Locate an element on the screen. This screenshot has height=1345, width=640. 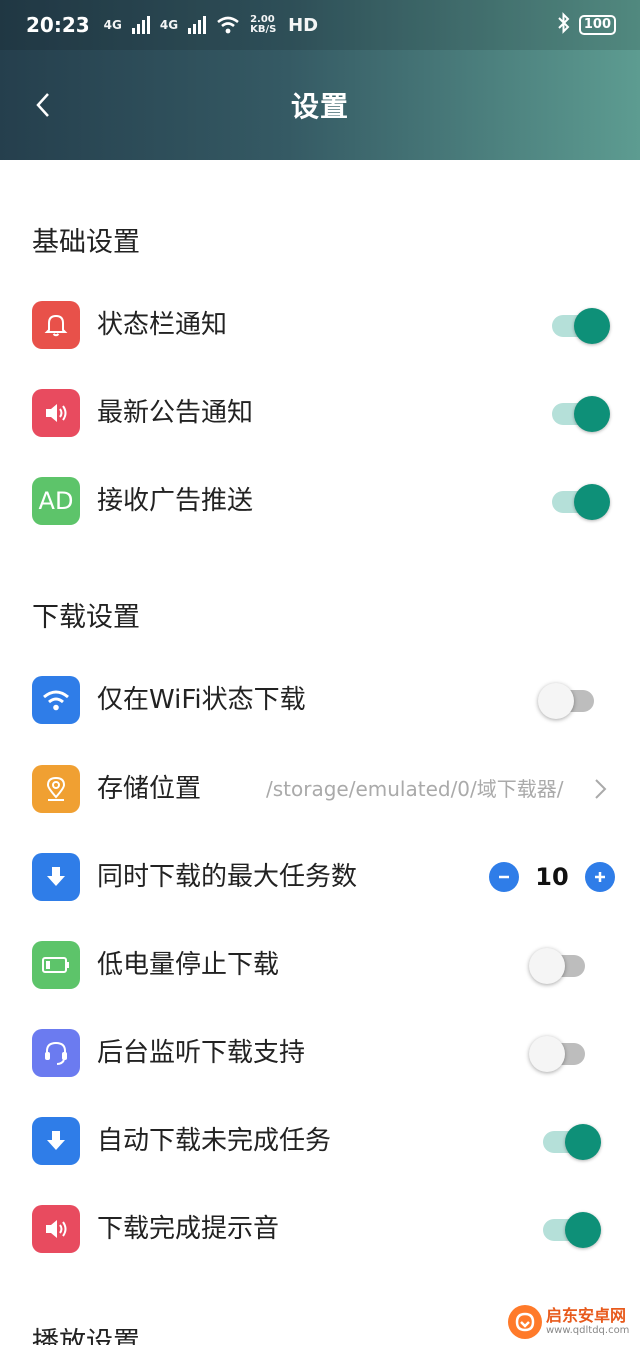
status-bar: 20:23 4G 4G 2.00 KB/S HD 100 is located at coordinates (320, 25).